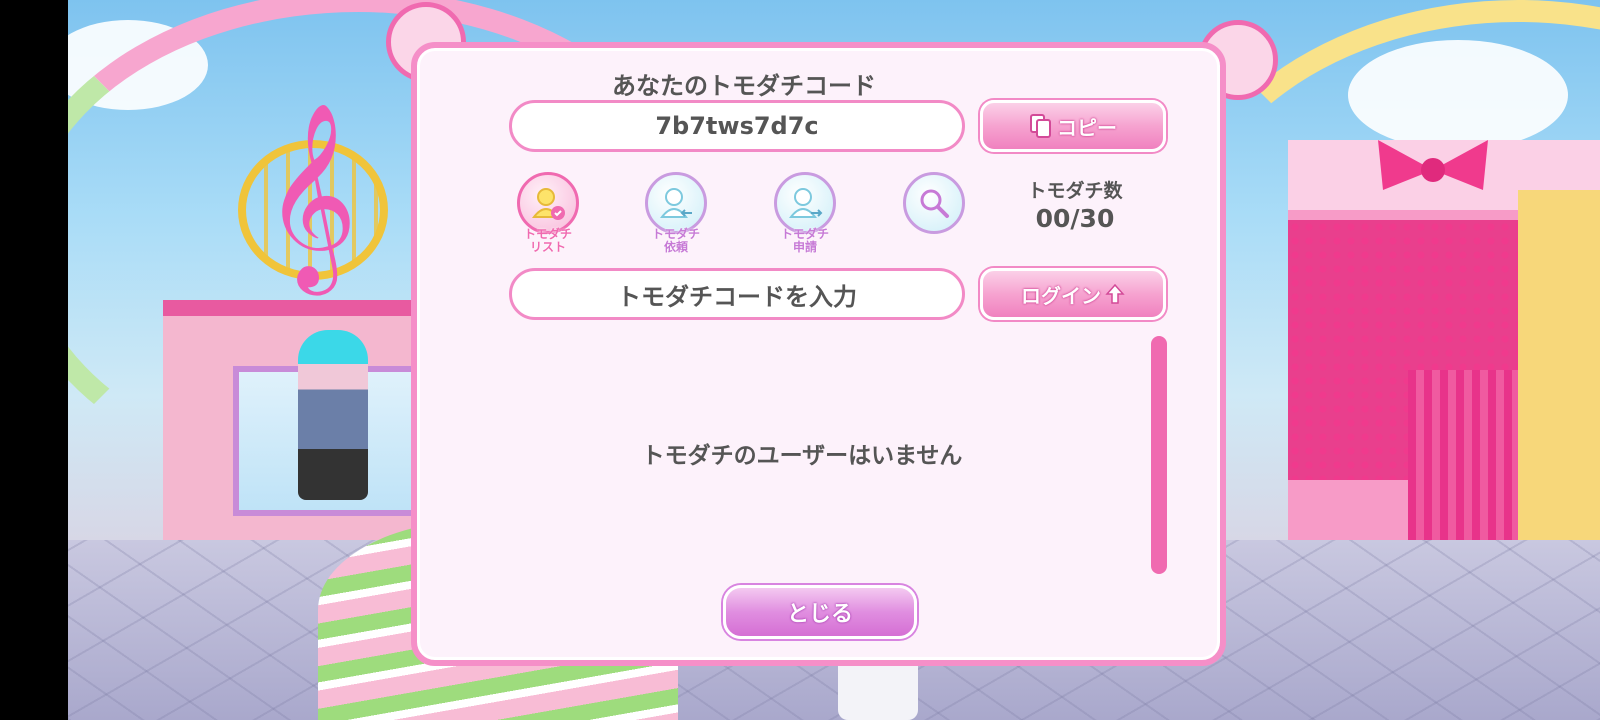 This screenshot has height=720, width=1600. I want to click on friend-code-input: トモダチコードを入力, so click(737, 294).